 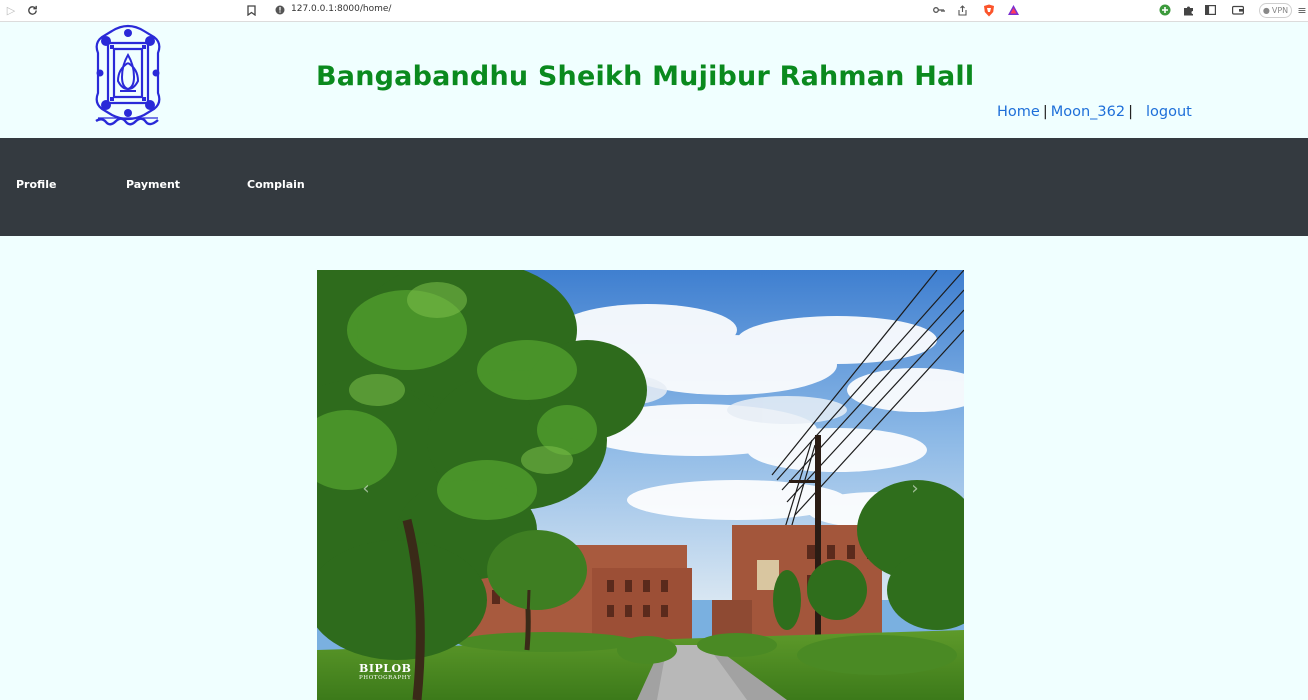 What do you see at coordinates (276, 184) in the screenshot?
I see `nav-complain: Complain` at bounding box center [276, 184].